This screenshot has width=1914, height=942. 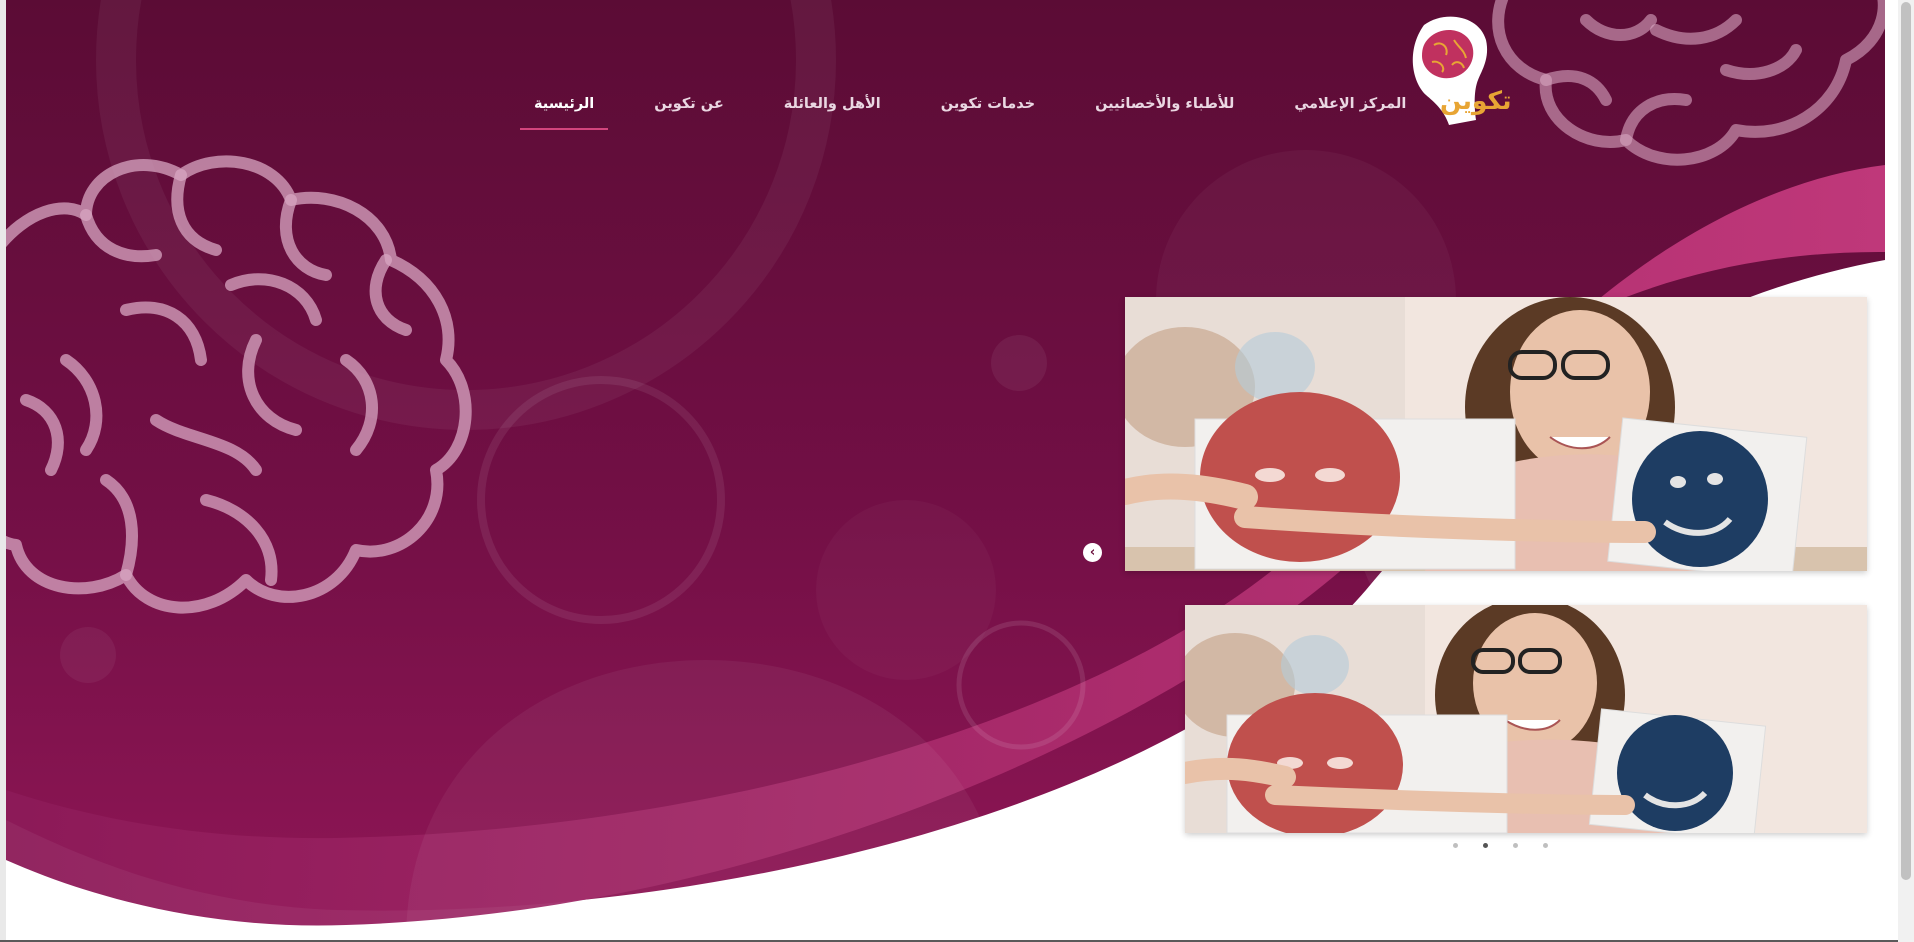 I want to click on vertical-scrollbar, so click(x=1906, y=471).